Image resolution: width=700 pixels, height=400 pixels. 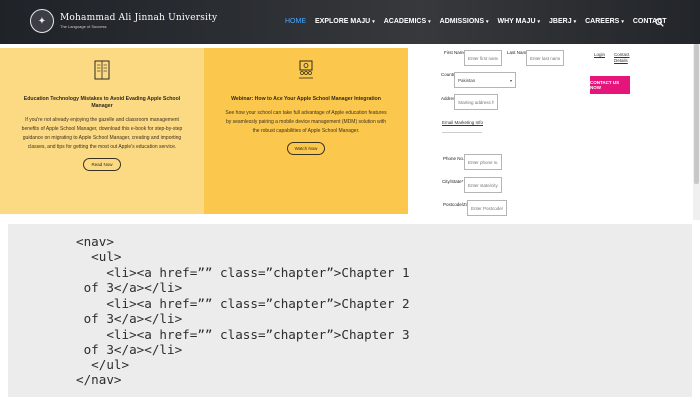 What do you see at coordinates (483, 58) in the screenshot?
I see `first-name-field` at bounding box center [483, 58].